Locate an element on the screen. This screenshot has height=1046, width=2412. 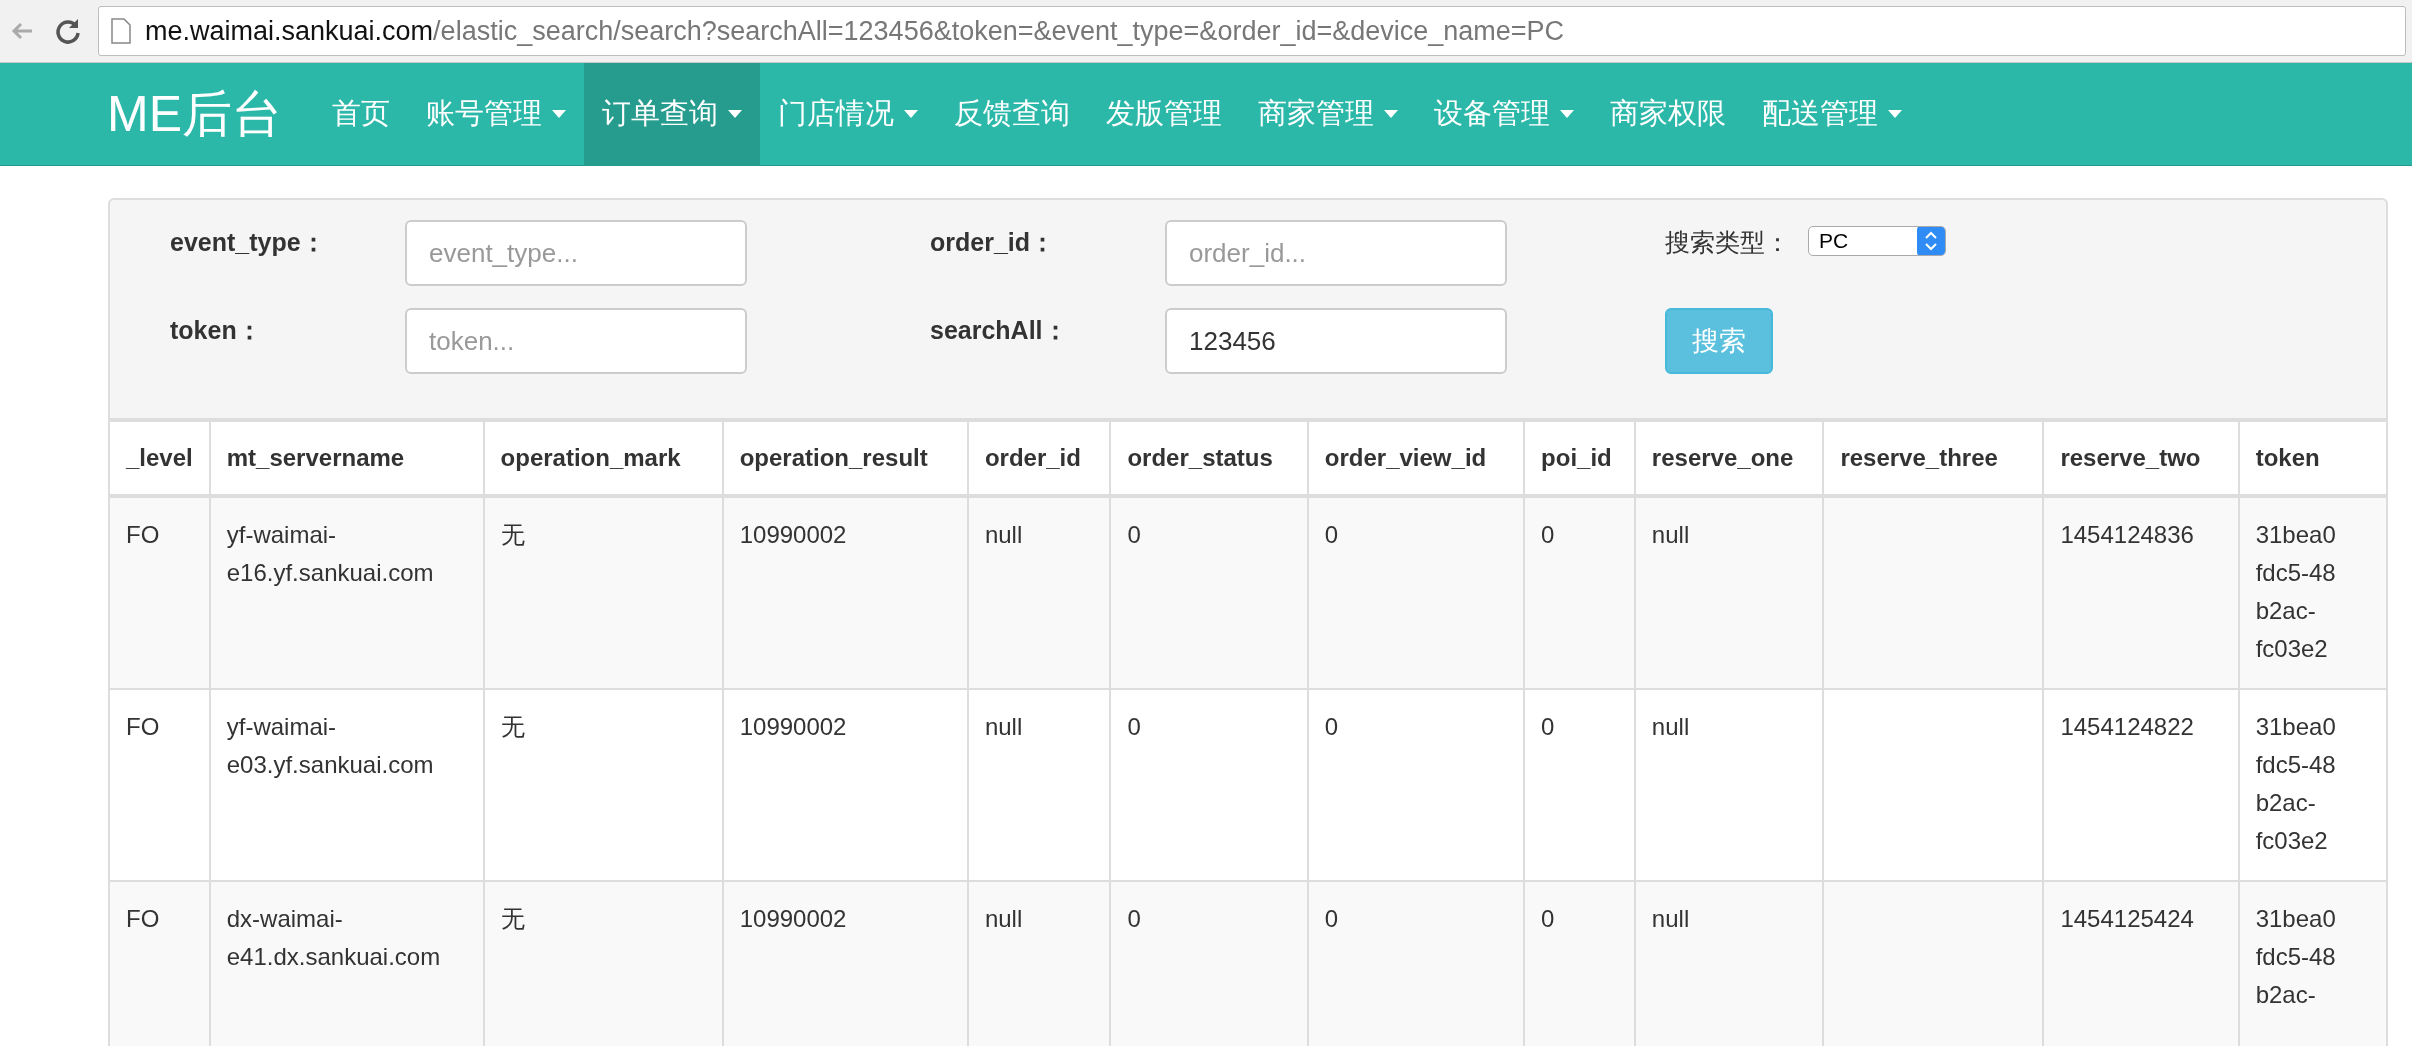
table-cell: 1454124822 is located at coordinates (2141, 785).